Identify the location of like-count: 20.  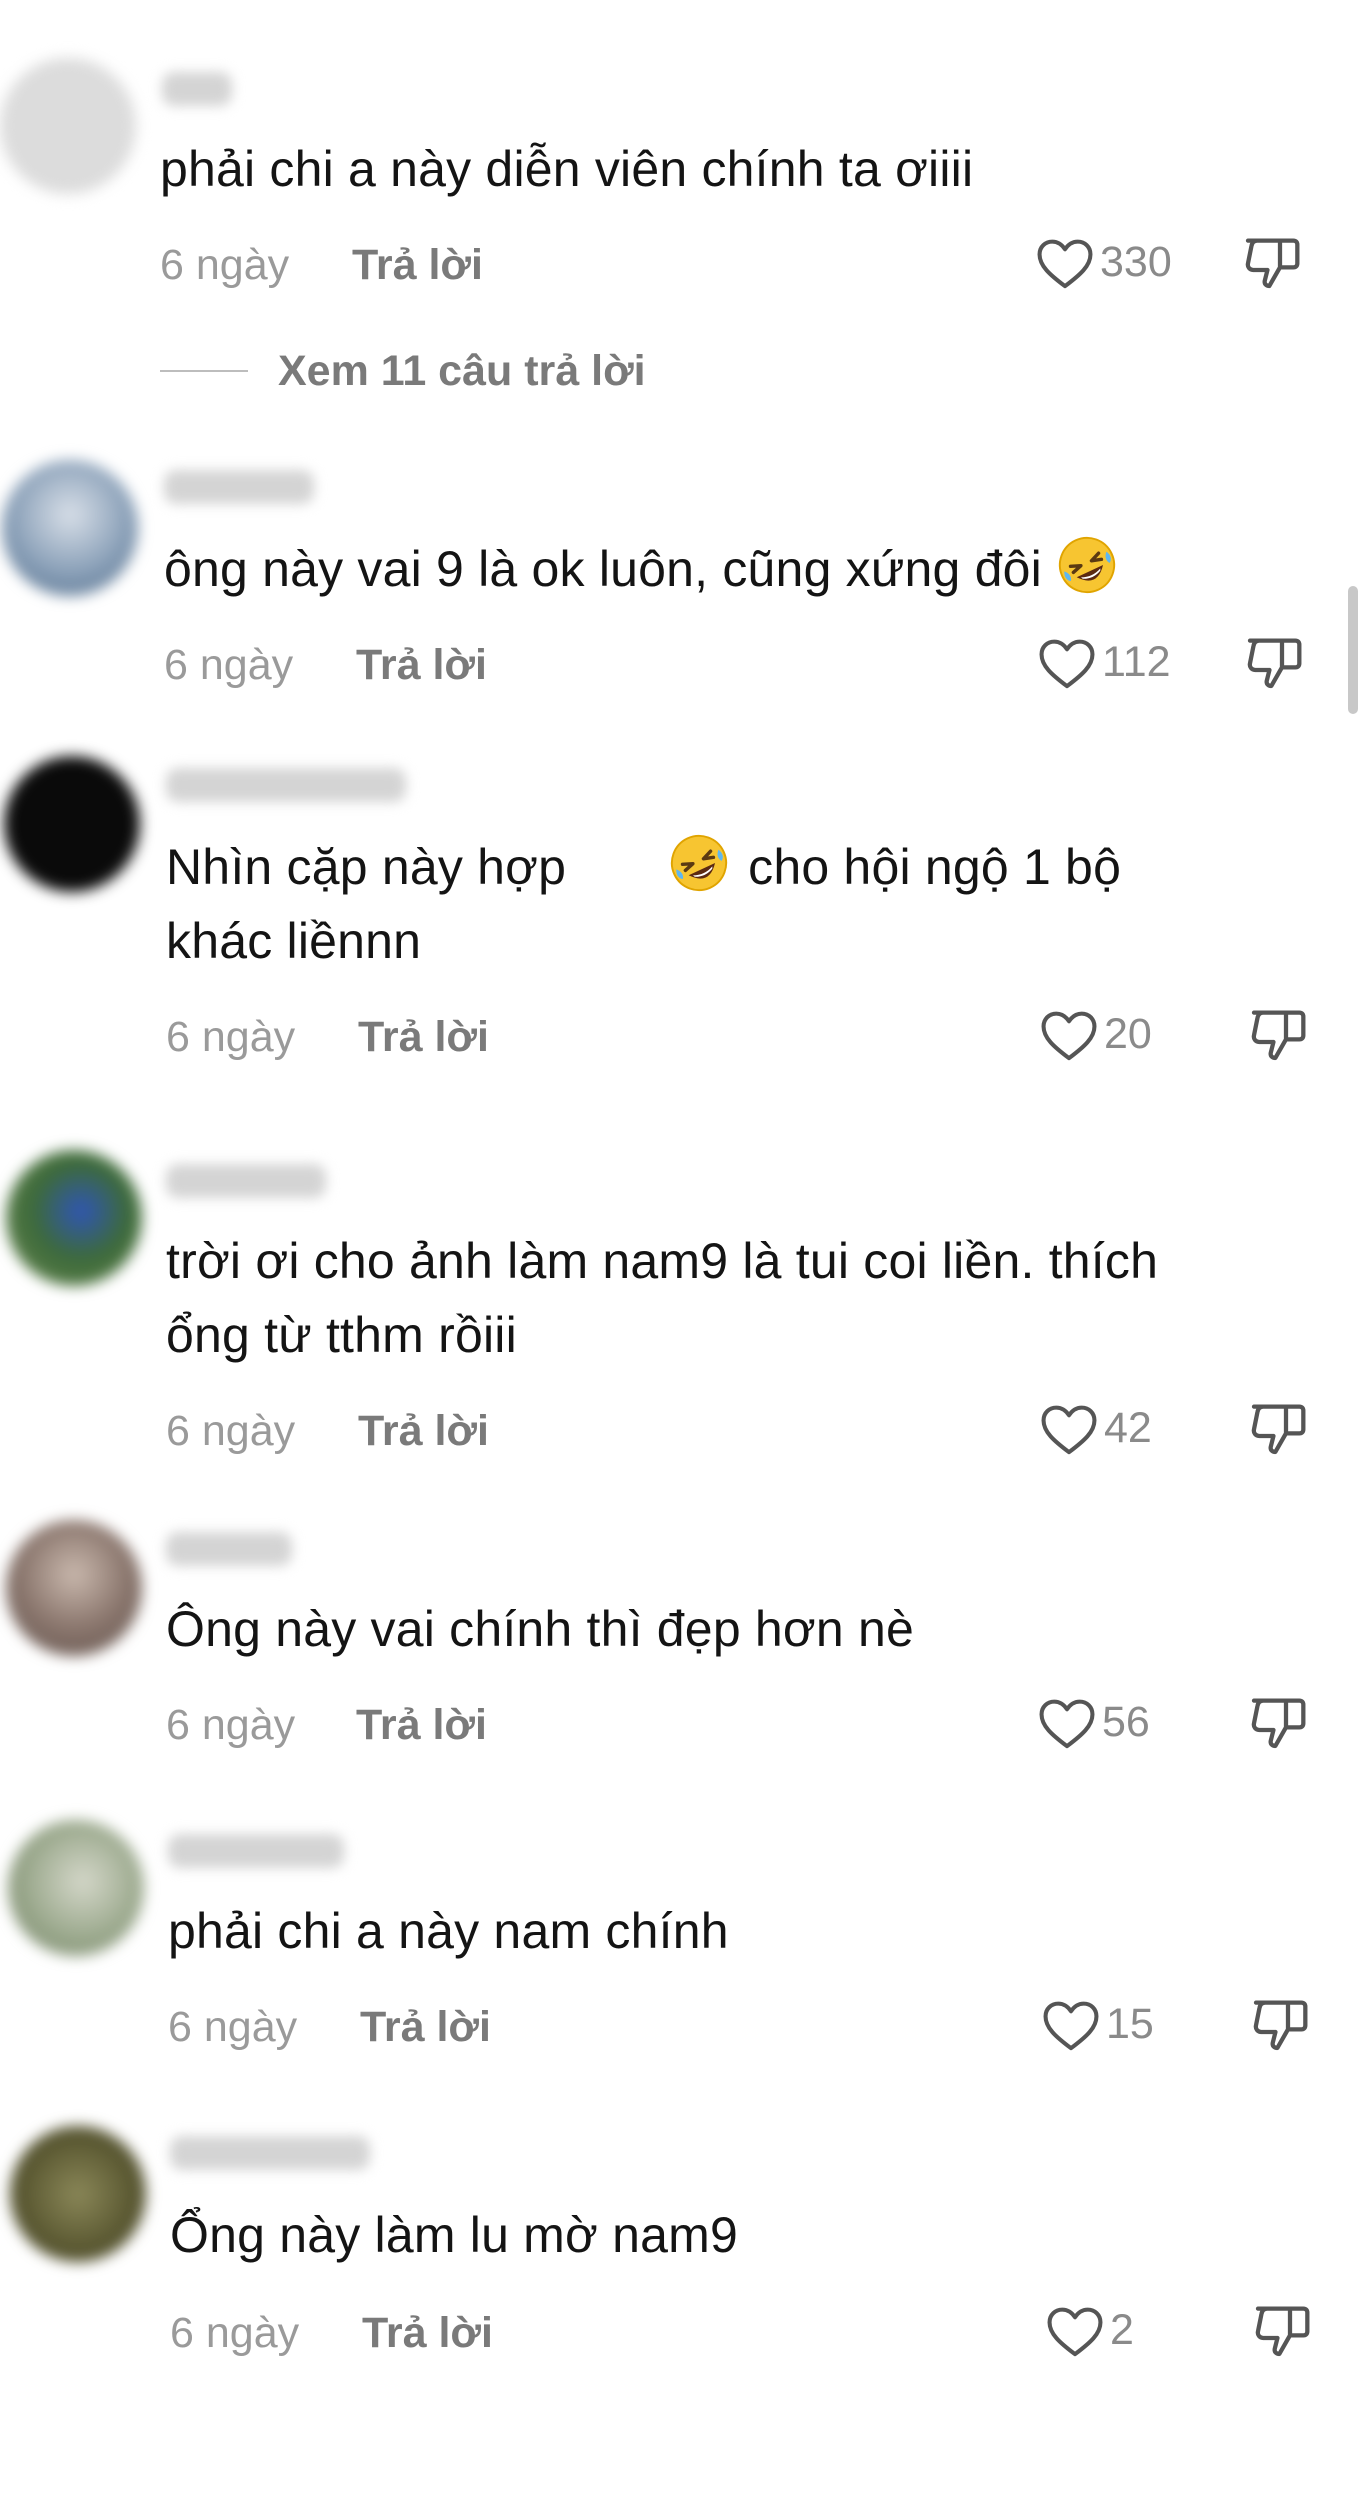
(1128, 1033).